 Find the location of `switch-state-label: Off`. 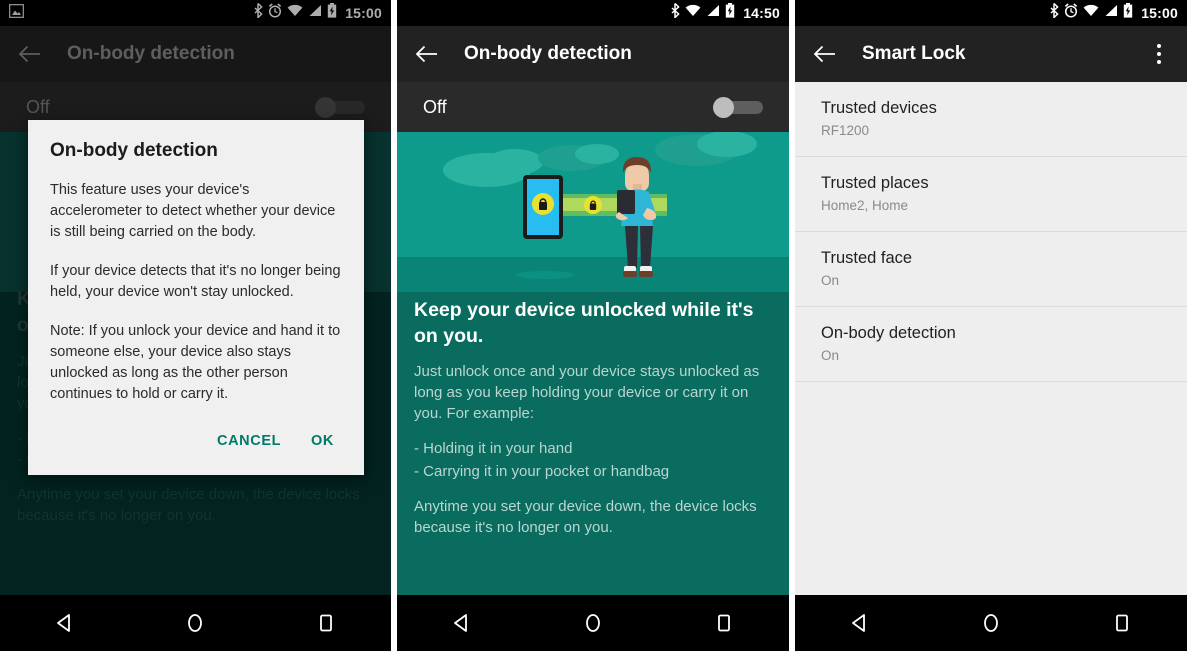

switch-state-label: Off is located at coordinates (435, 106).